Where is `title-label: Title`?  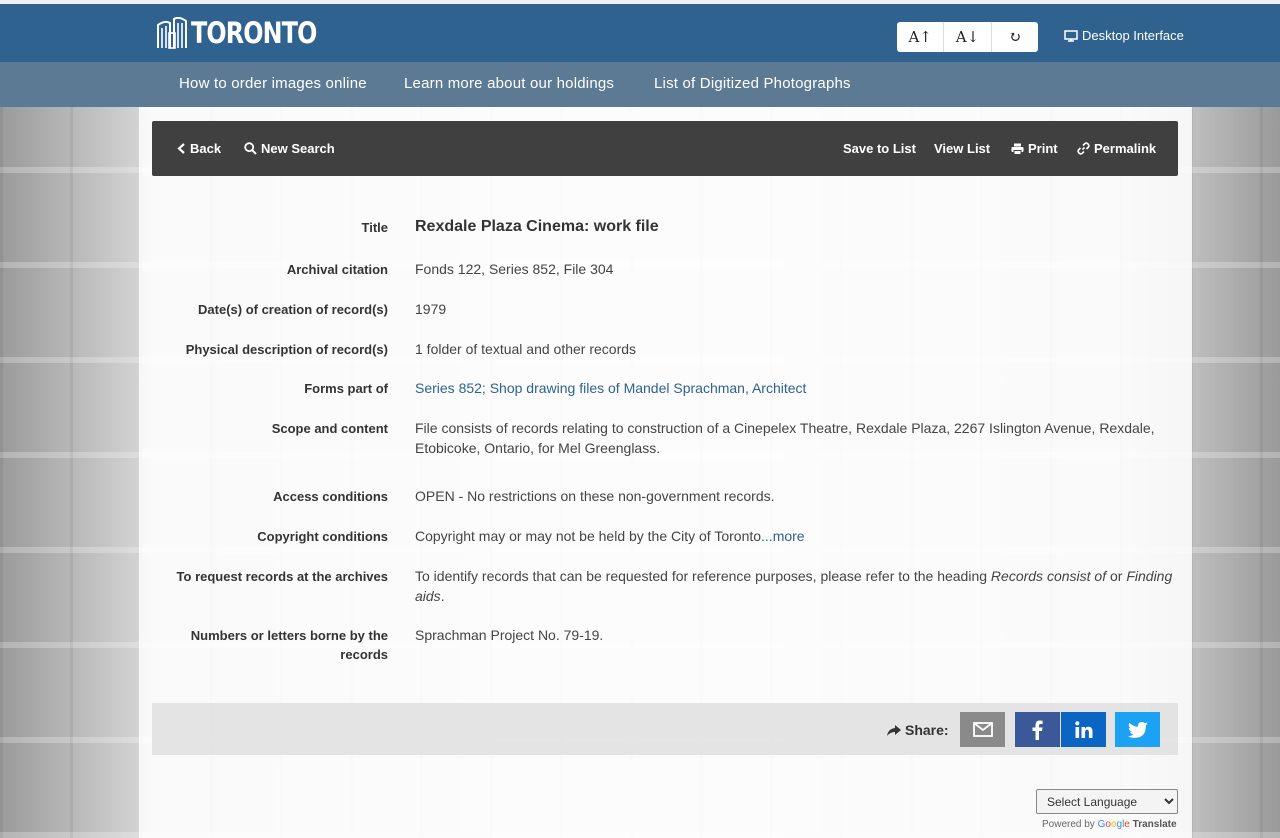
title-label: Title is located at coordinates (375, 227).